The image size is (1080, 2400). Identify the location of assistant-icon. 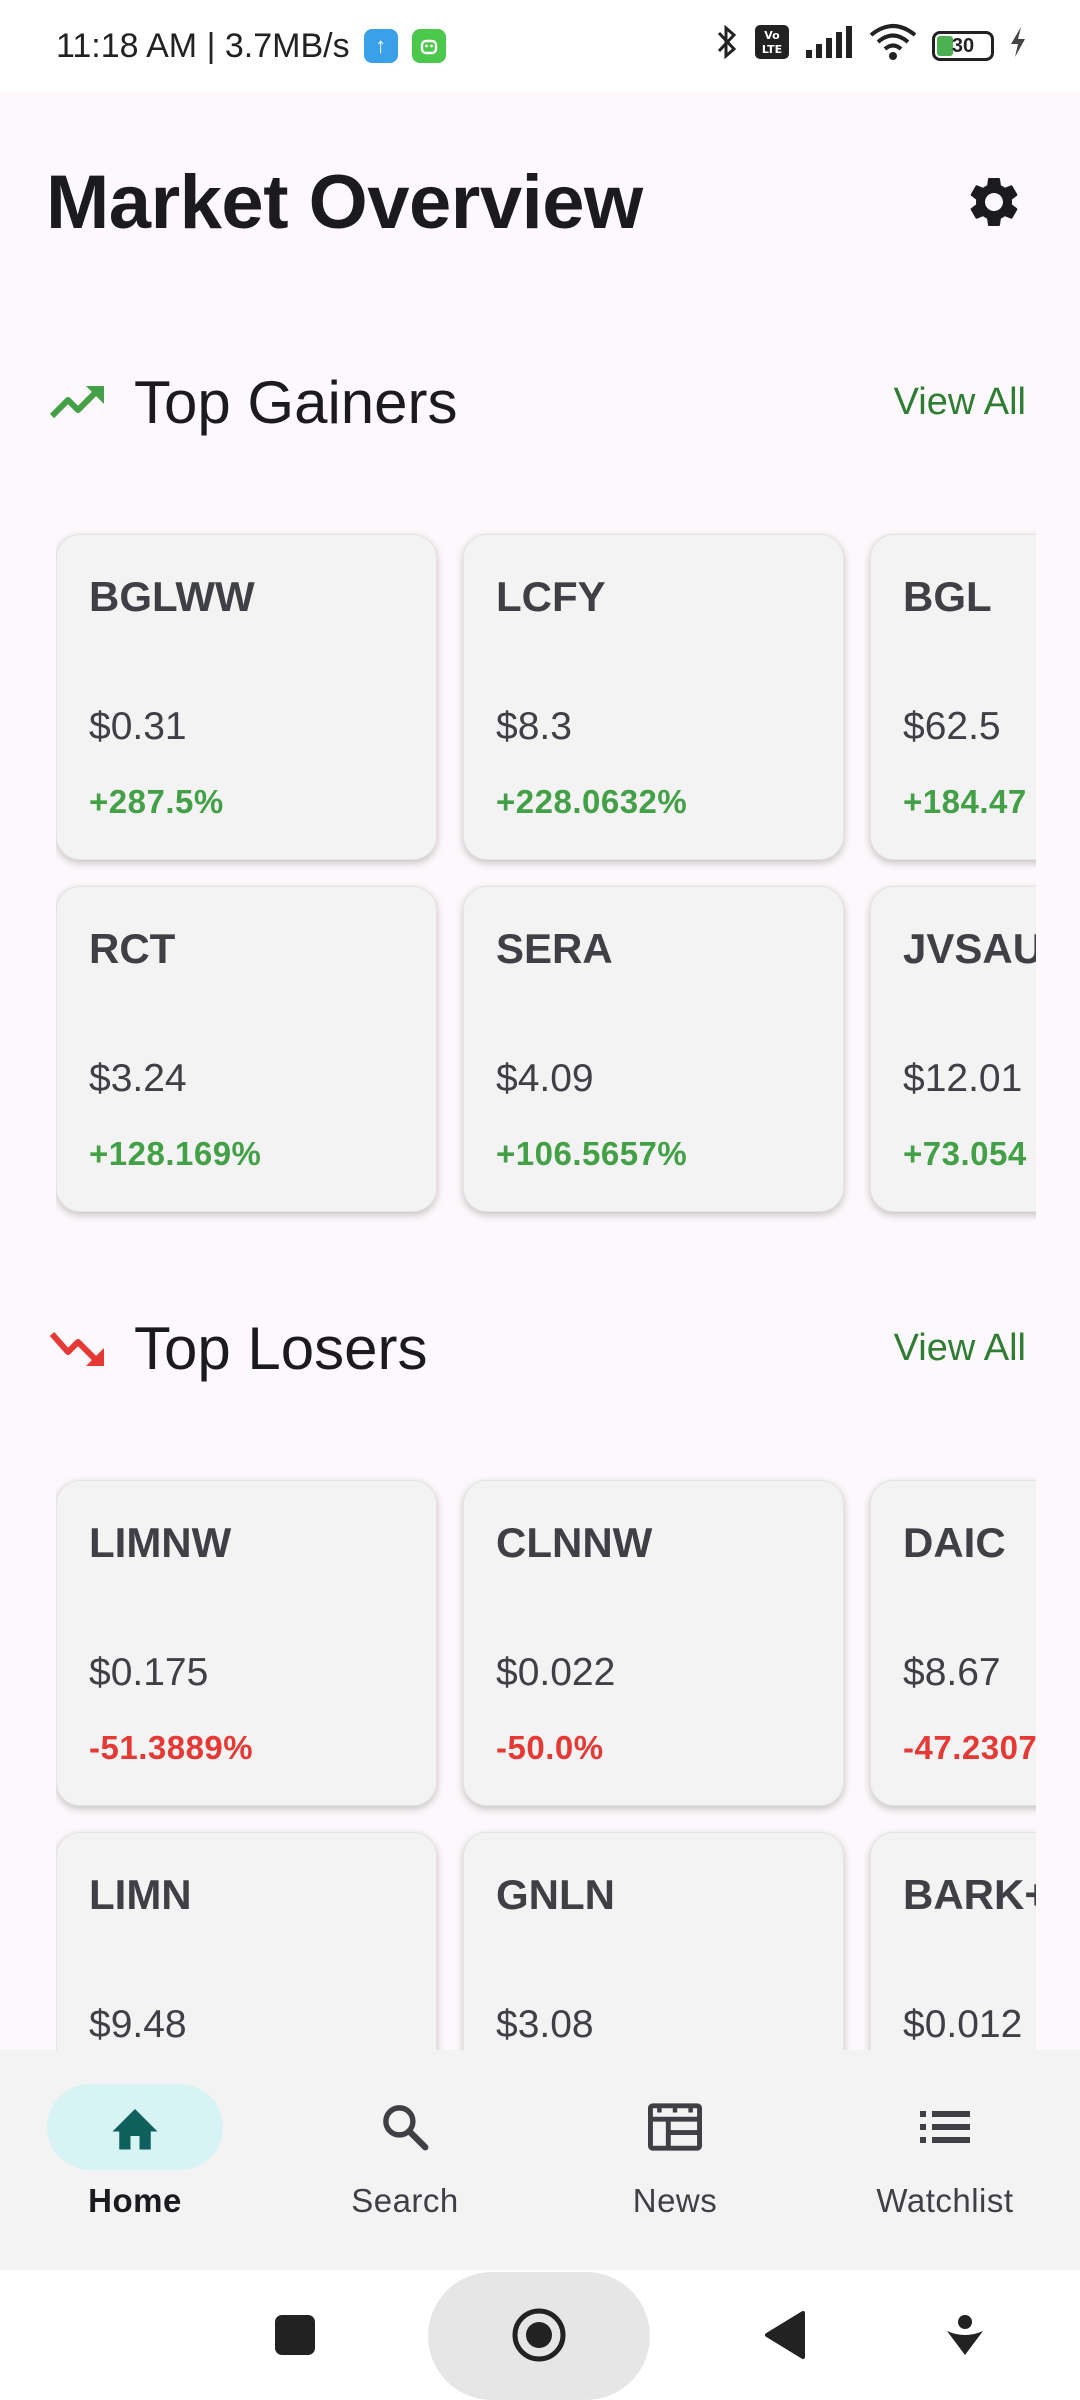
(965, 2335).